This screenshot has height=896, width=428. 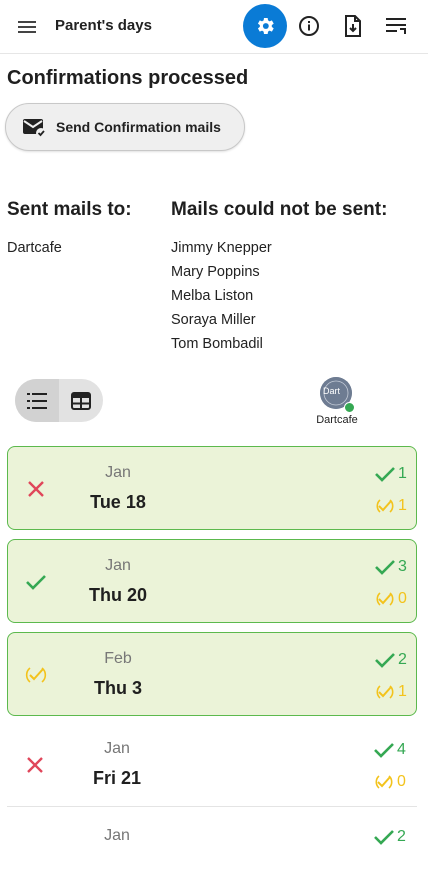 I want to click on date-day: Thu 3, so click(x=118, y=688).